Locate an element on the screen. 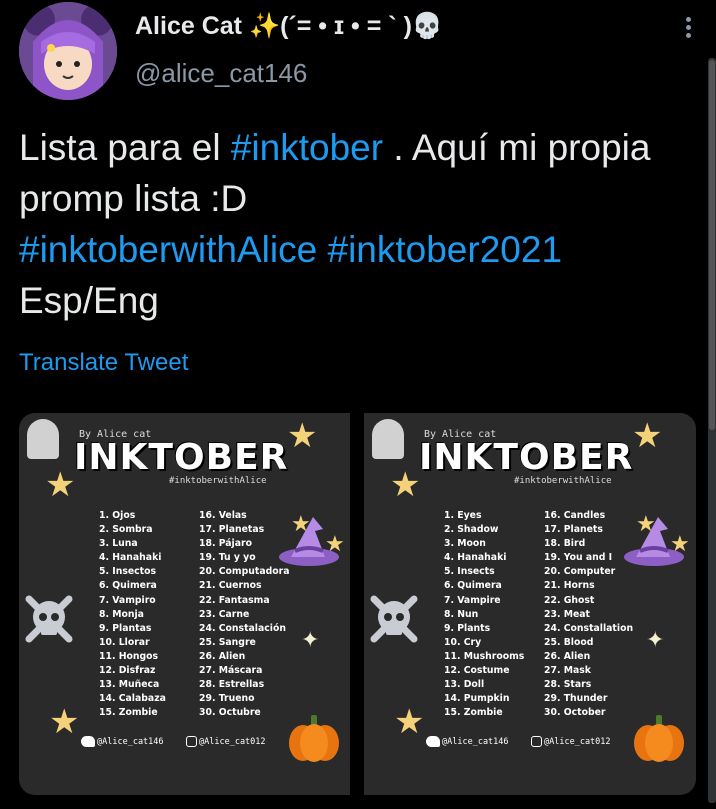  prompt-item: 2. Sombra is located at coordinates (126, 530).